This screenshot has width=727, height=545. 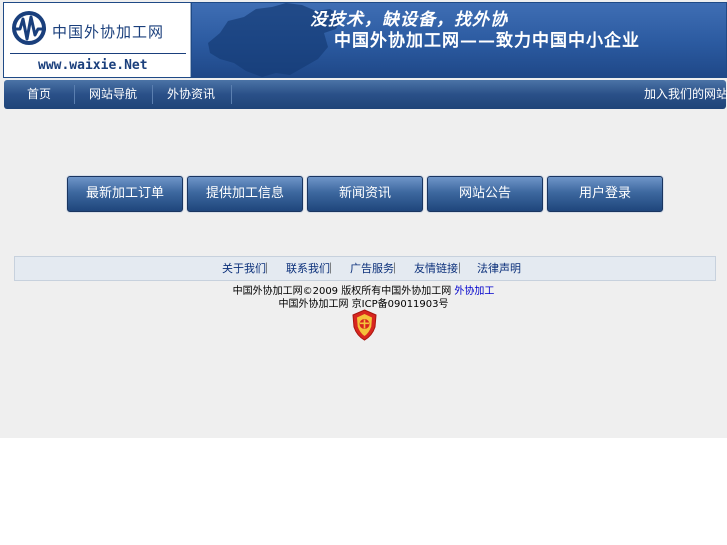 I want to click on footer-link-legal: 法律声明, so click(x=499, y=268).